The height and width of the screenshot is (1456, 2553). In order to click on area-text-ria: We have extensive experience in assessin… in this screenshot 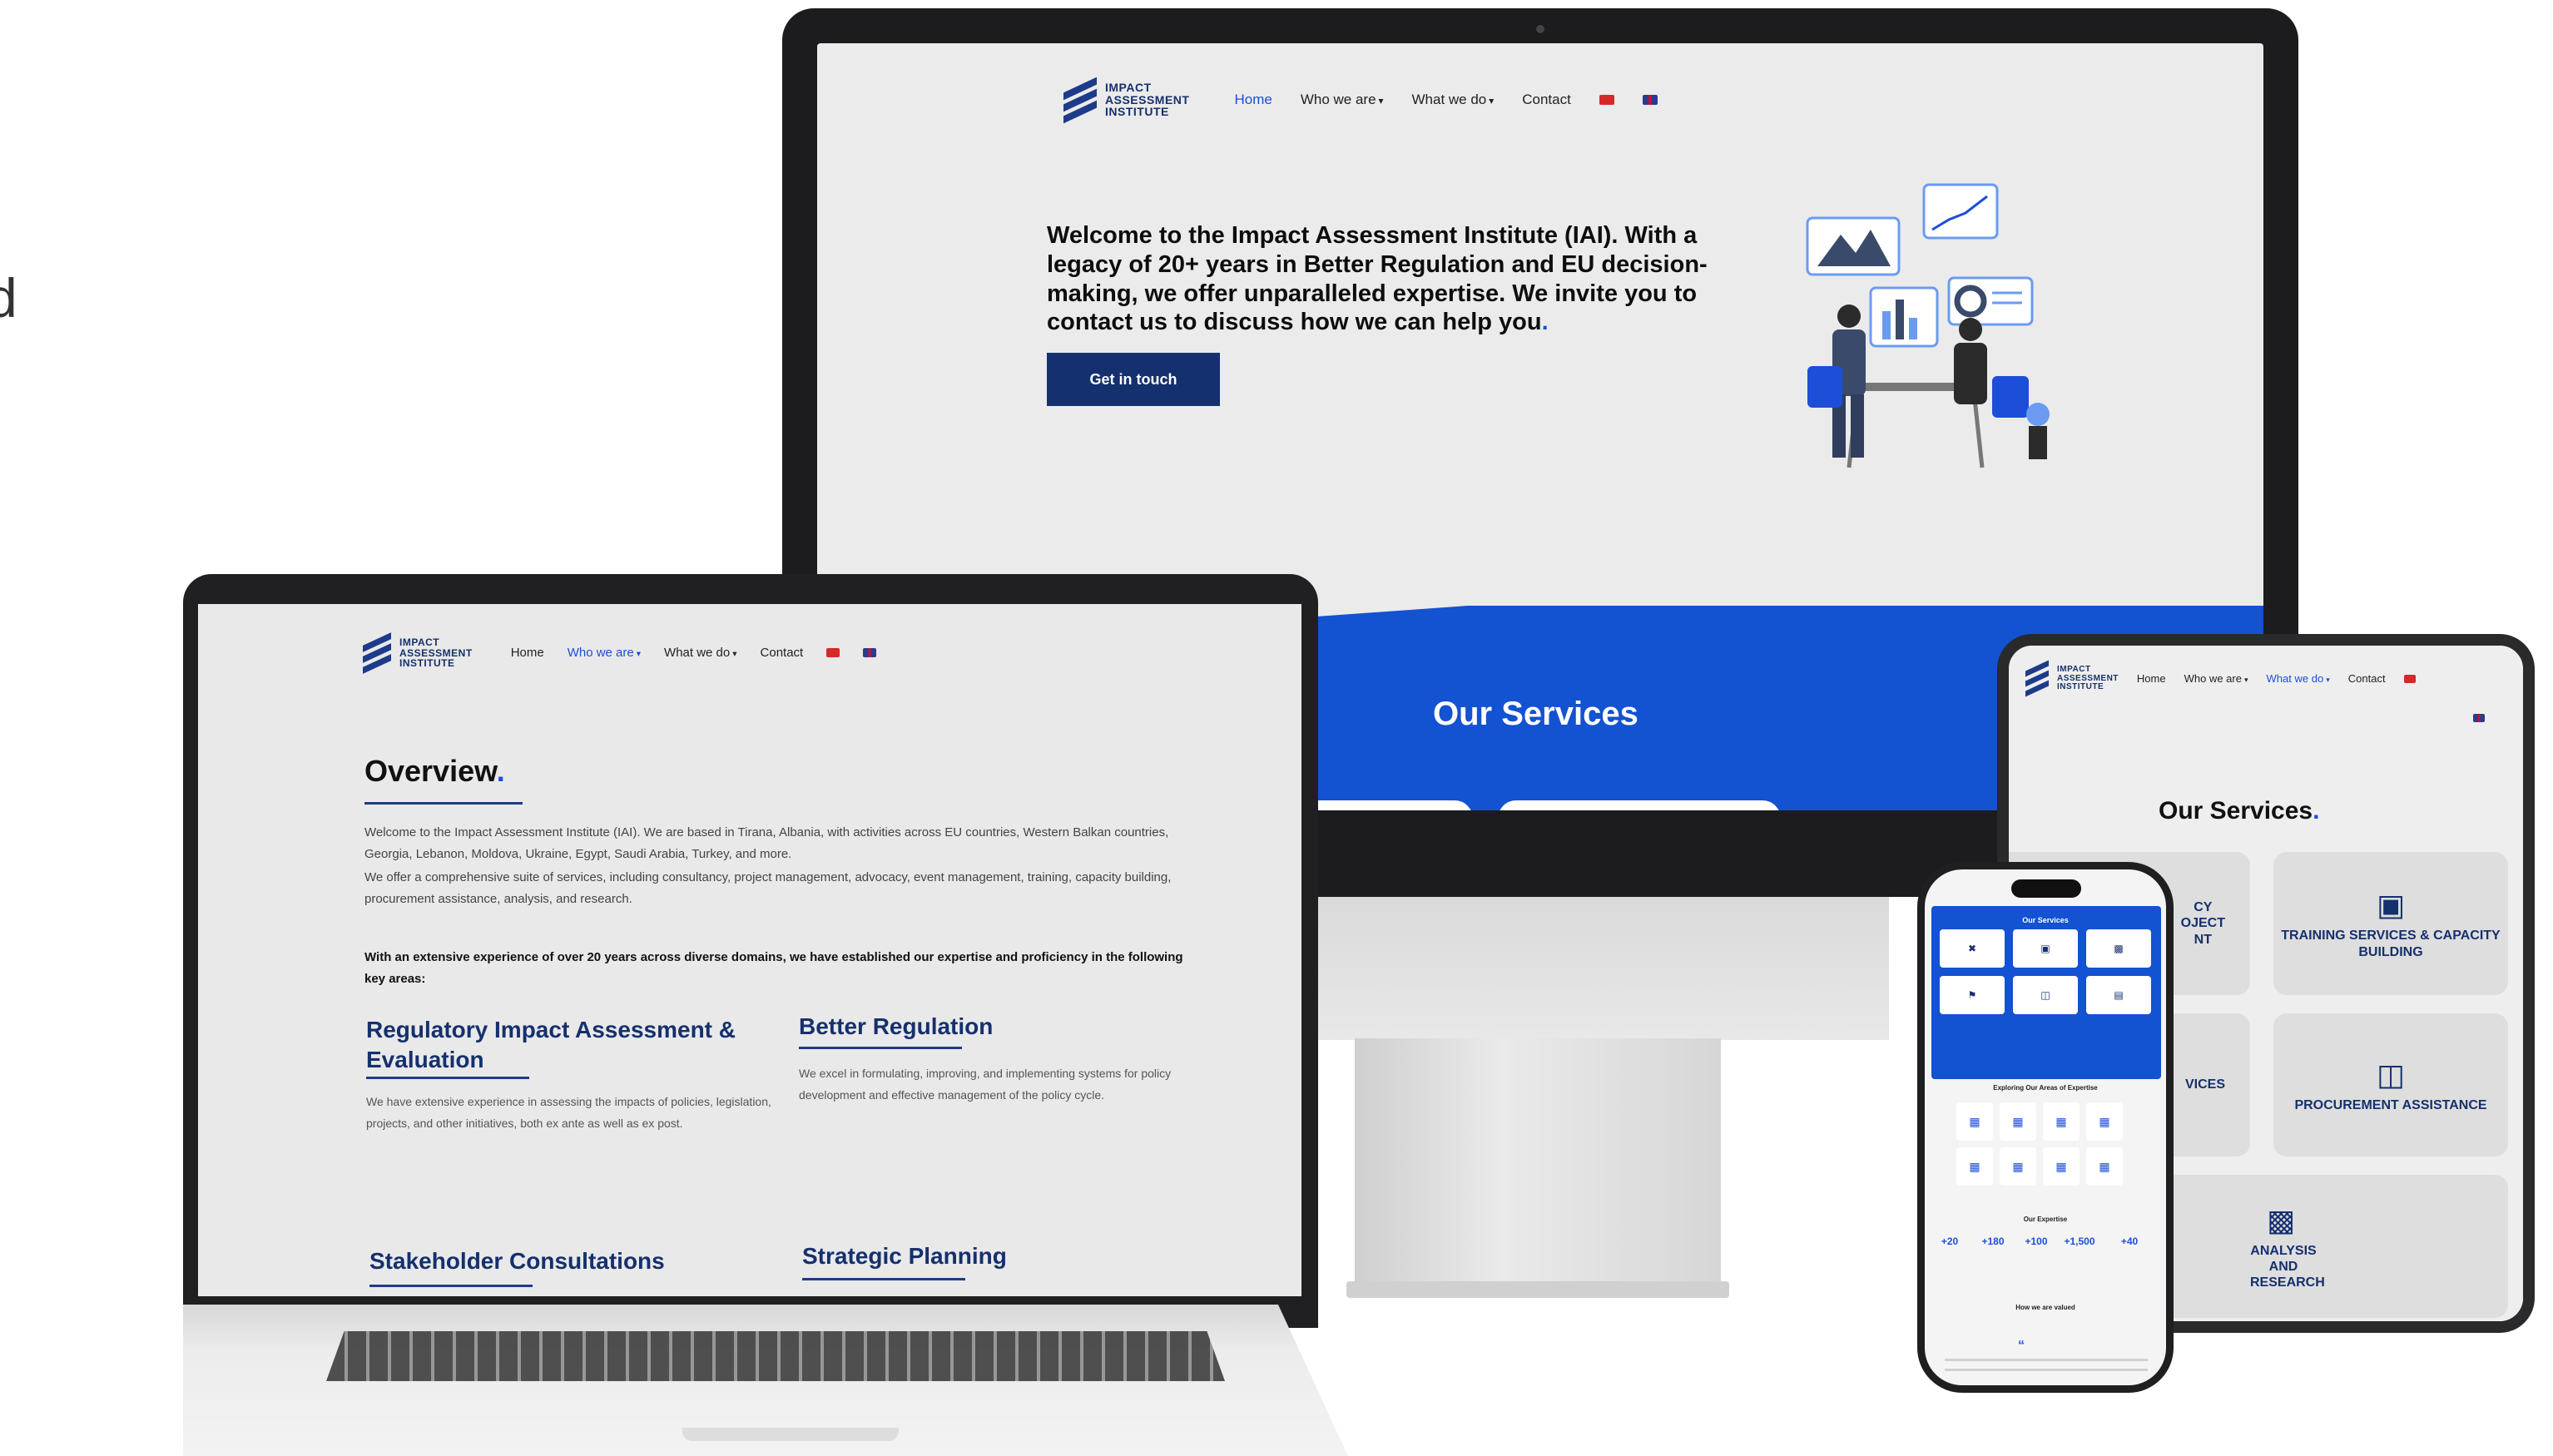, I will do `click(568, 1112)`.